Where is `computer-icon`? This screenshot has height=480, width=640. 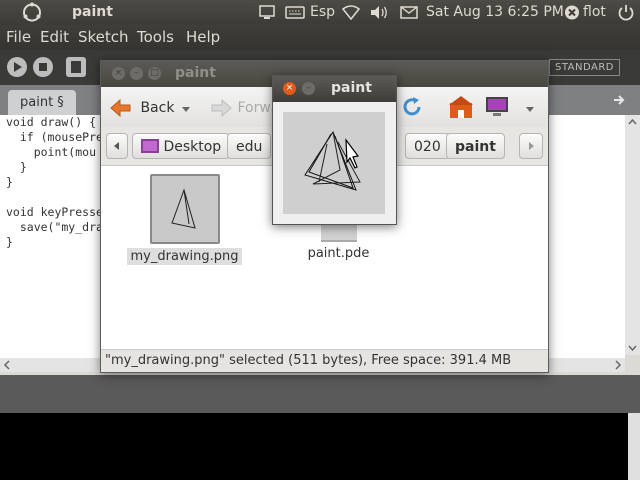
computer-icon is located at coordinates (497, 109).